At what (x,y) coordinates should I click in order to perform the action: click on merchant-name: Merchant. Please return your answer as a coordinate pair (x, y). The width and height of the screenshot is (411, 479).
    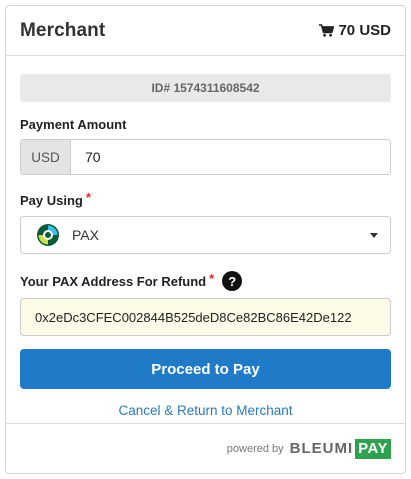
    Looking at the image, I should click on (63, 30).